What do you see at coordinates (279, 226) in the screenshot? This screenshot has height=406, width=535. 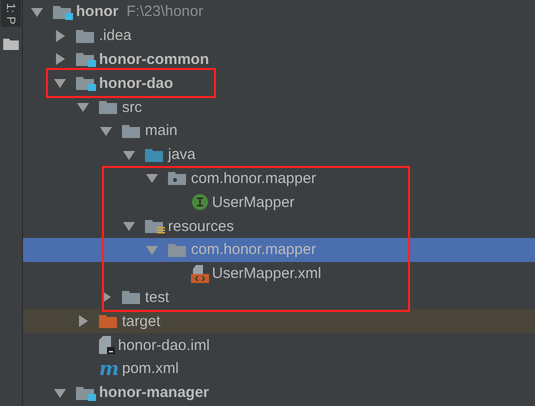 I see `tree-row: resources` at bounding box center [279, 226].